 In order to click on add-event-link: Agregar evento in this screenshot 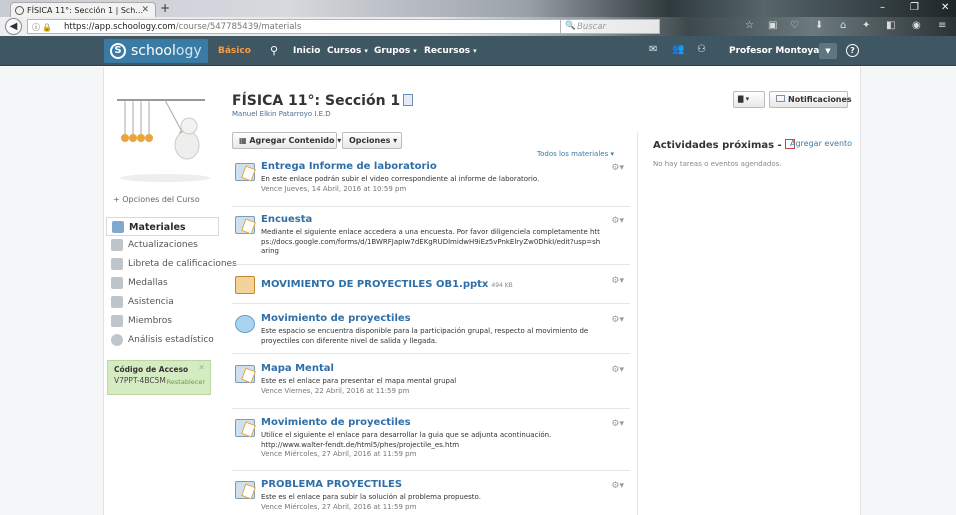, I will do `click(821, 143)`.